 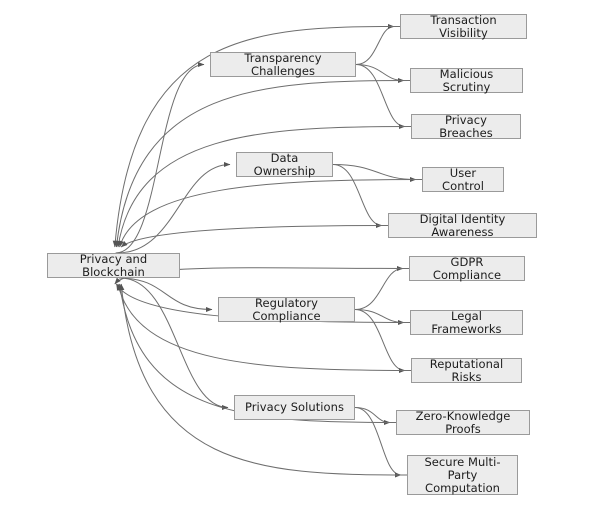 I want to click on node-txvis: Transaction Visibility, so click(x=463, y=26).